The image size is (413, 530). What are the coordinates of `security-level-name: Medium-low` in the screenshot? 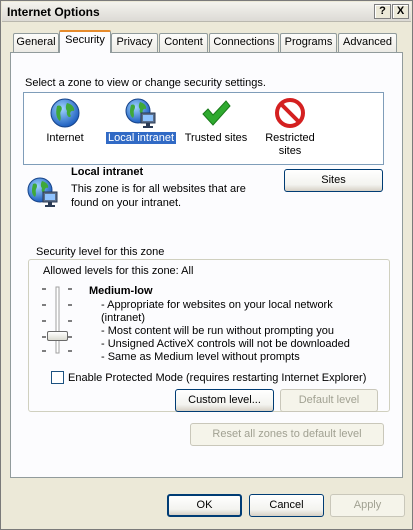 It's located at (121, 291).